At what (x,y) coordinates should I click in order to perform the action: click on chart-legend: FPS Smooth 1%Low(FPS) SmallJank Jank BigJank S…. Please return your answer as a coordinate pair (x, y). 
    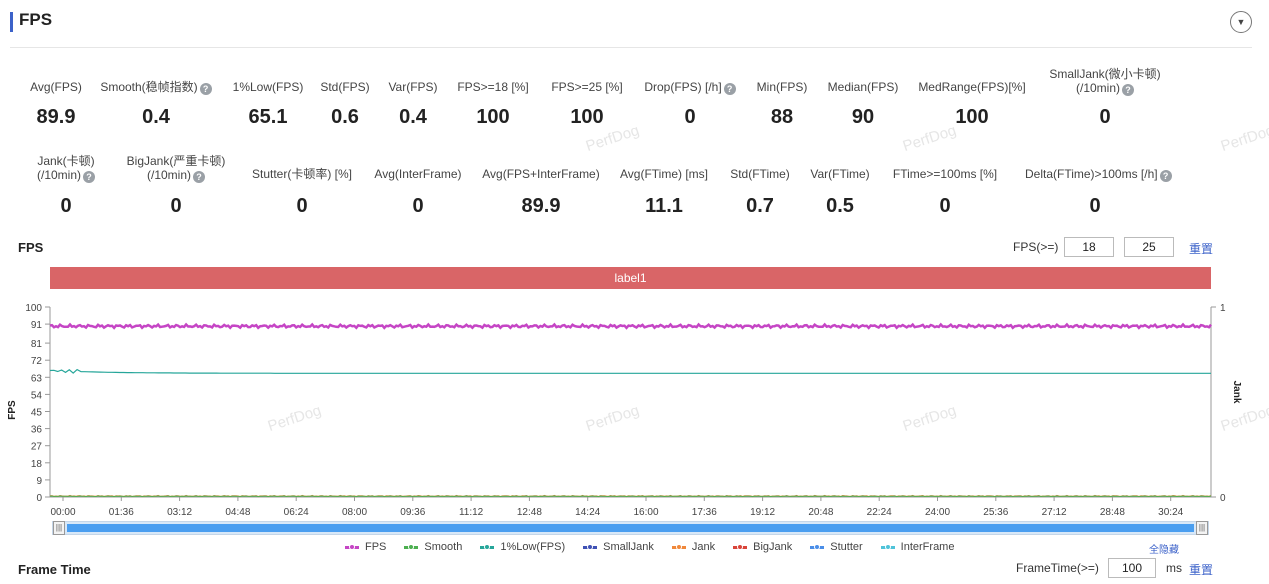
    Looking at the image, I should click on (658, 547).